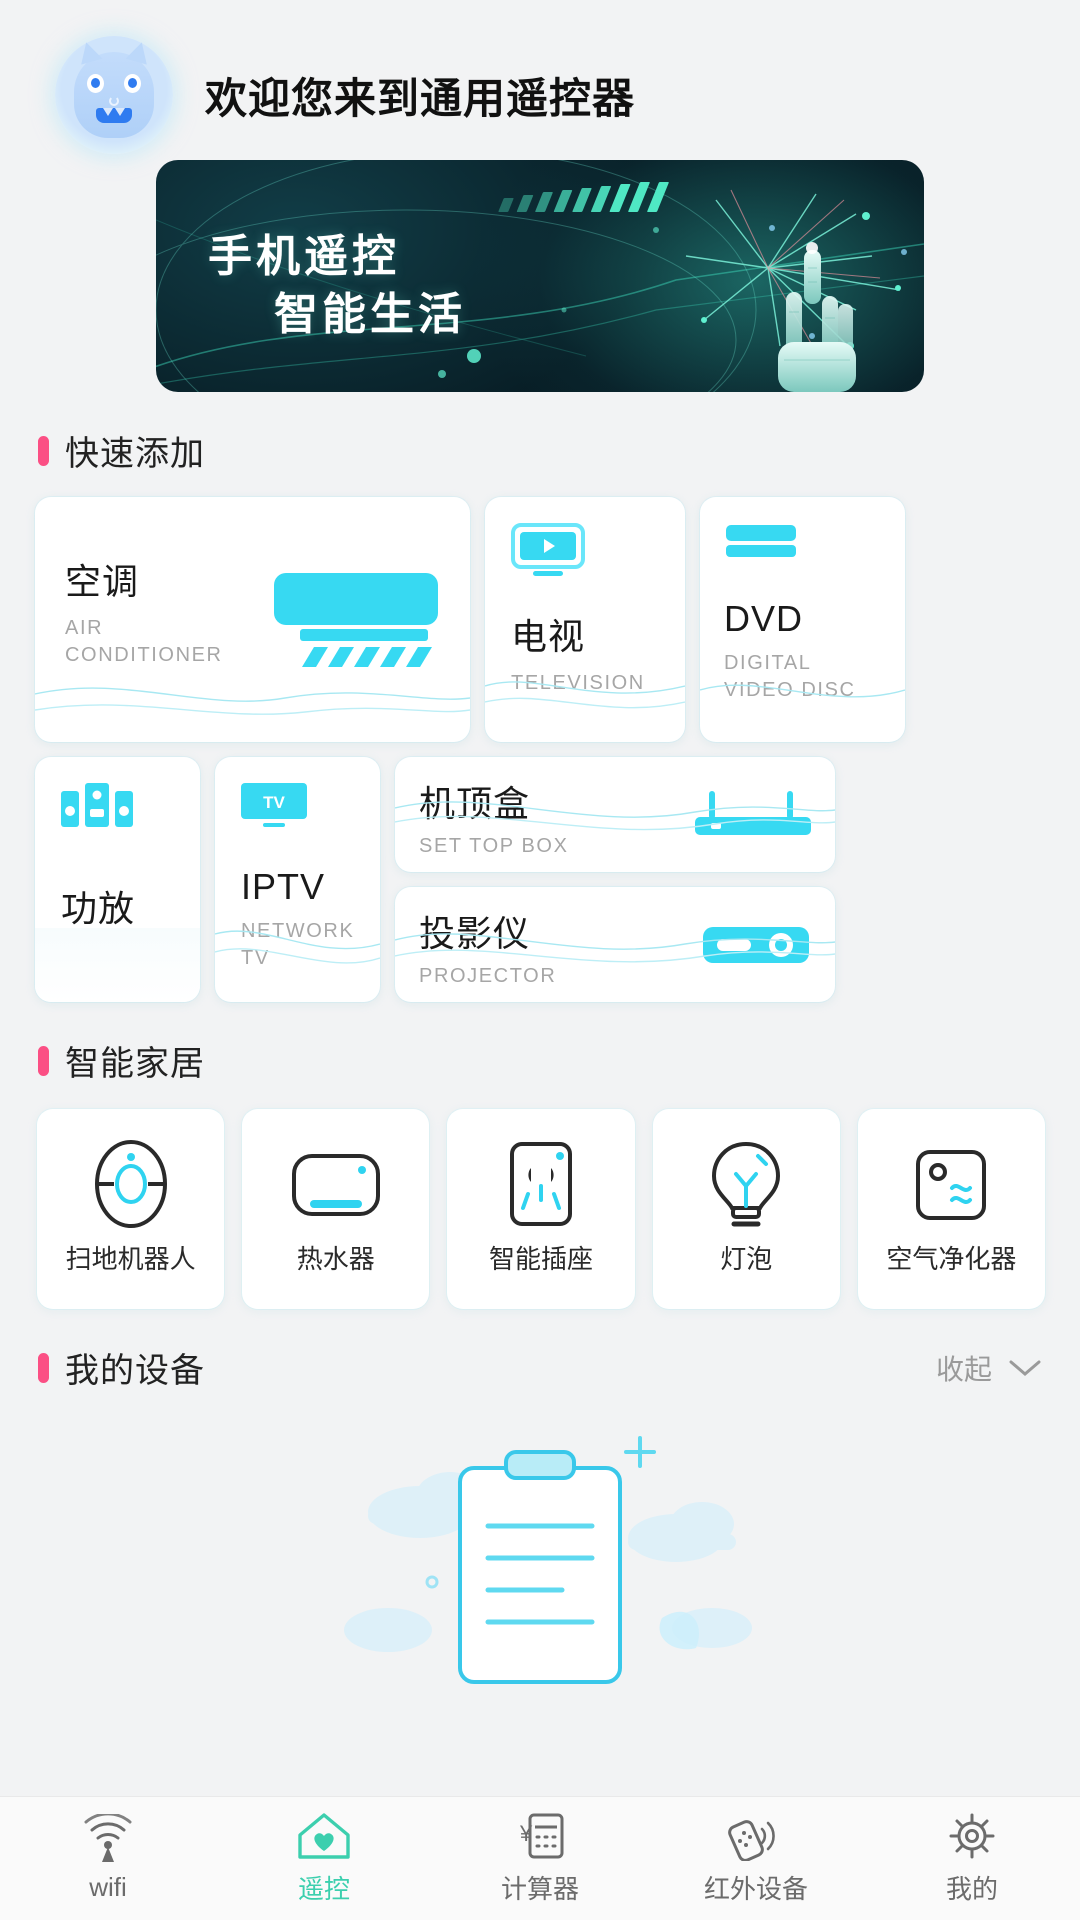 The width and height of the screenshot is (1080, 1920). What do you see at coordinates (746, 1184) in the screenshot?
I see `light-bulb-icon` at bounding box center [746, 1184].